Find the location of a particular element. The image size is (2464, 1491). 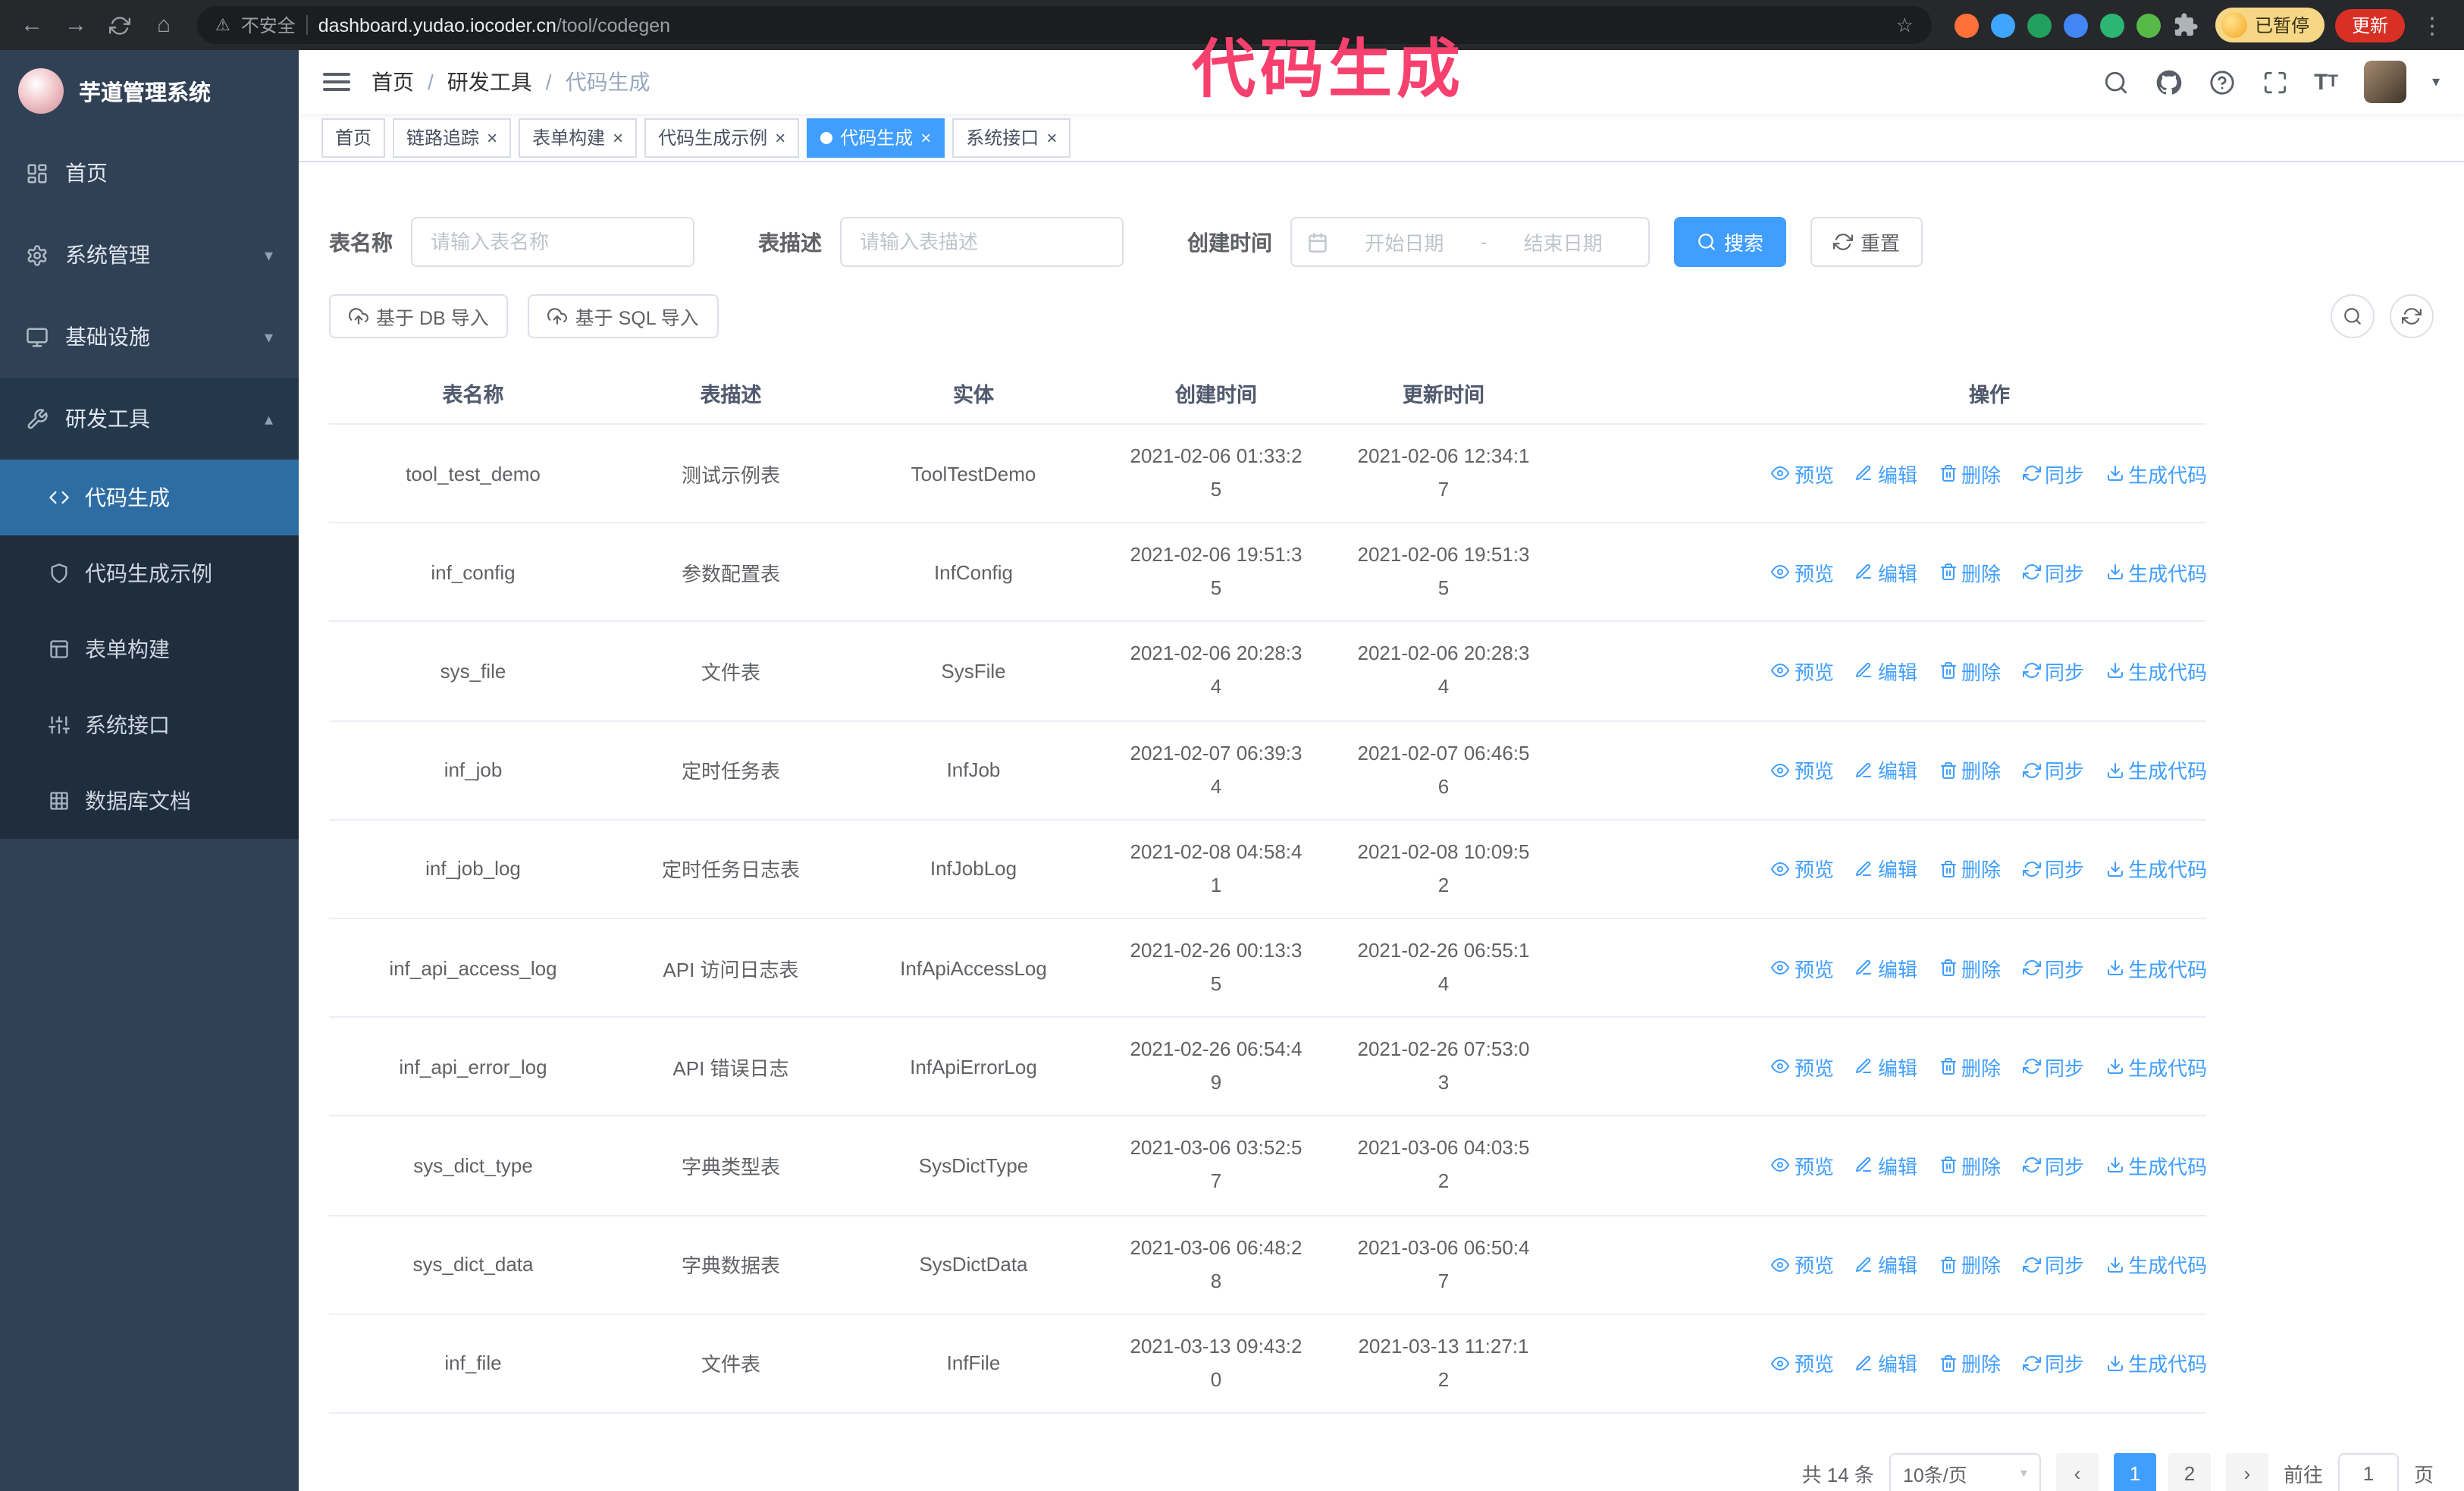

page-button-1: 1 is located at coordinates (2134, 1471).